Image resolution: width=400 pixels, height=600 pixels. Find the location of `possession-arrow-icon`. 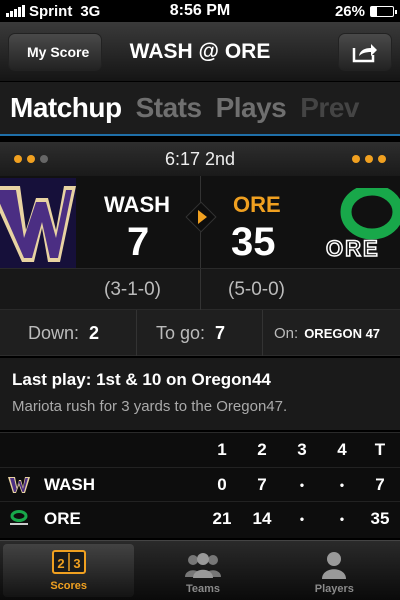

possession-arrow-icon is located at coordinates (202, 217).